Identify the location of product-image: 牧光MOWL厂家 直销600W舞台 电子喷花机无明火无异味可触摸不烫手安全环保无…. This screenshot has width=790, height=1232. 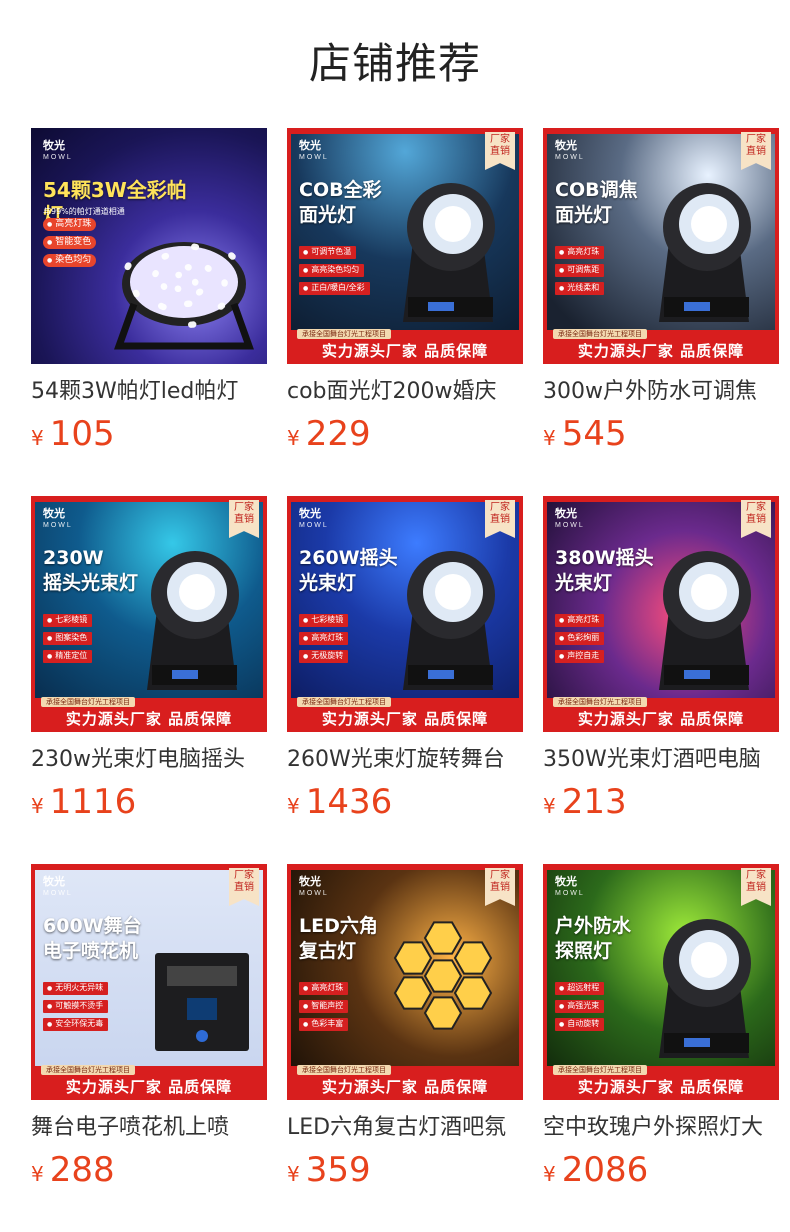
(149, 982).